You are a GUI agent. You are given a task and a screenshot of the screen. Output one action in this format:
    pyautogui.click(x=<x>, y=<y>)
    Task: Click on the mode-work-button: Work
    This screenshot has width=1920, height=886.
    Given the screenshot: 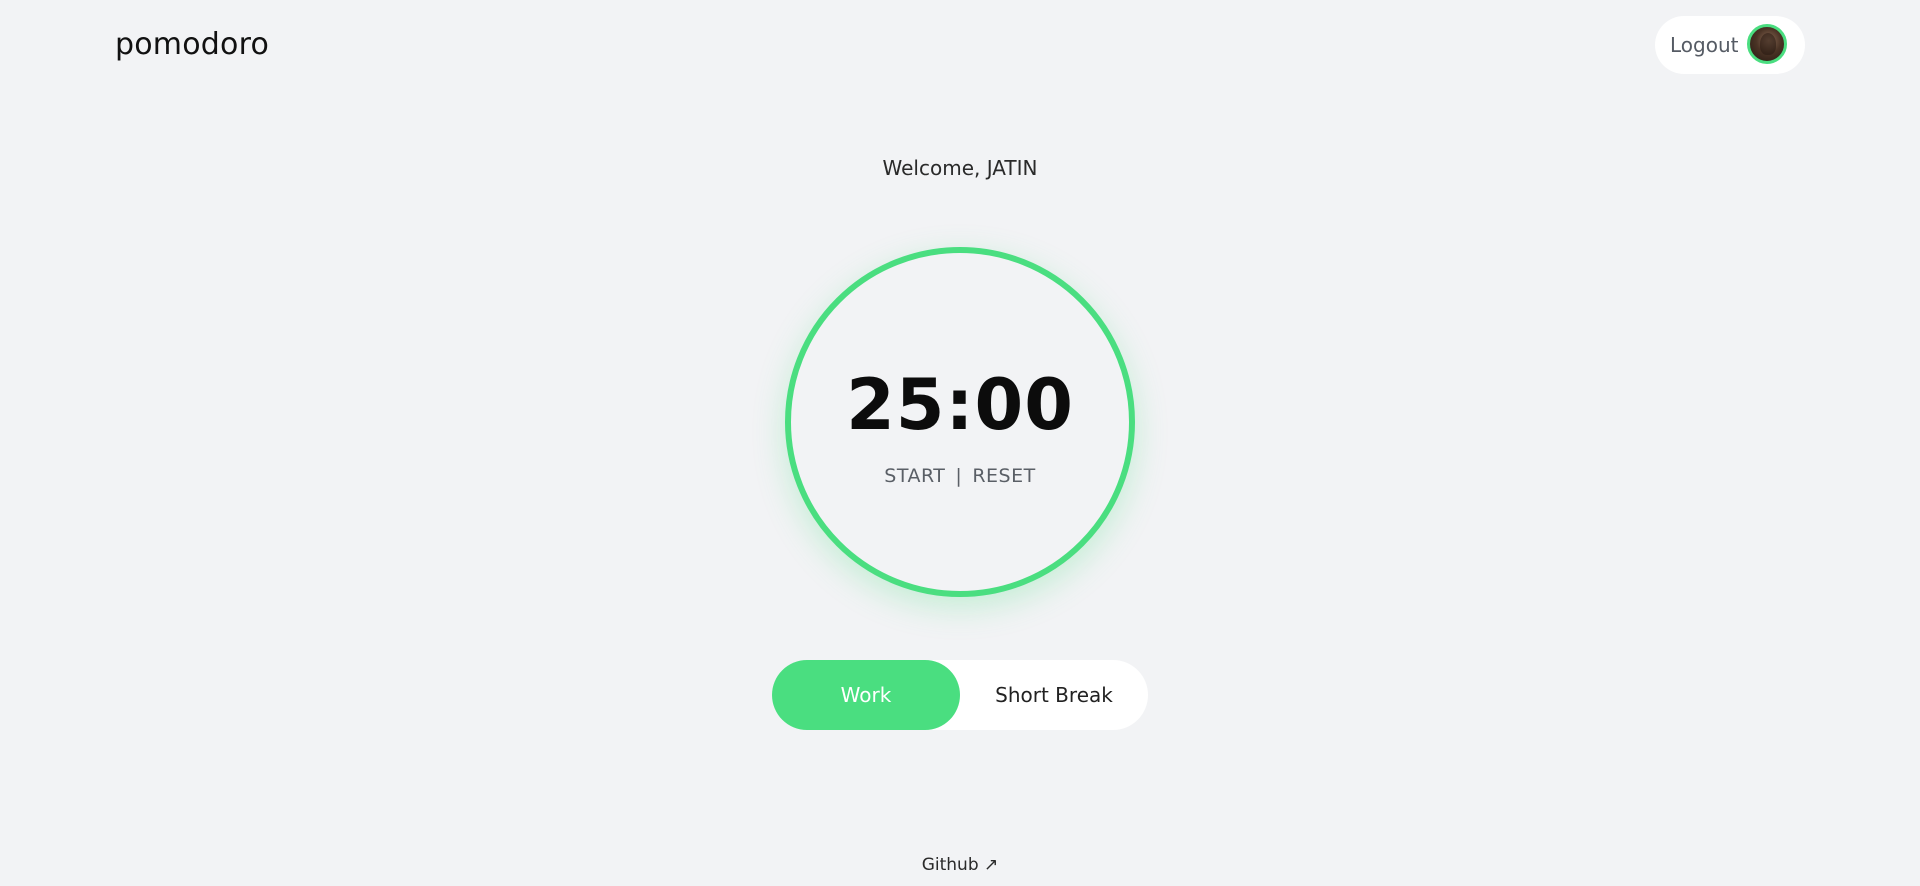 What is the action you would take?
    pyautogui.click(x=866, y=695)
    